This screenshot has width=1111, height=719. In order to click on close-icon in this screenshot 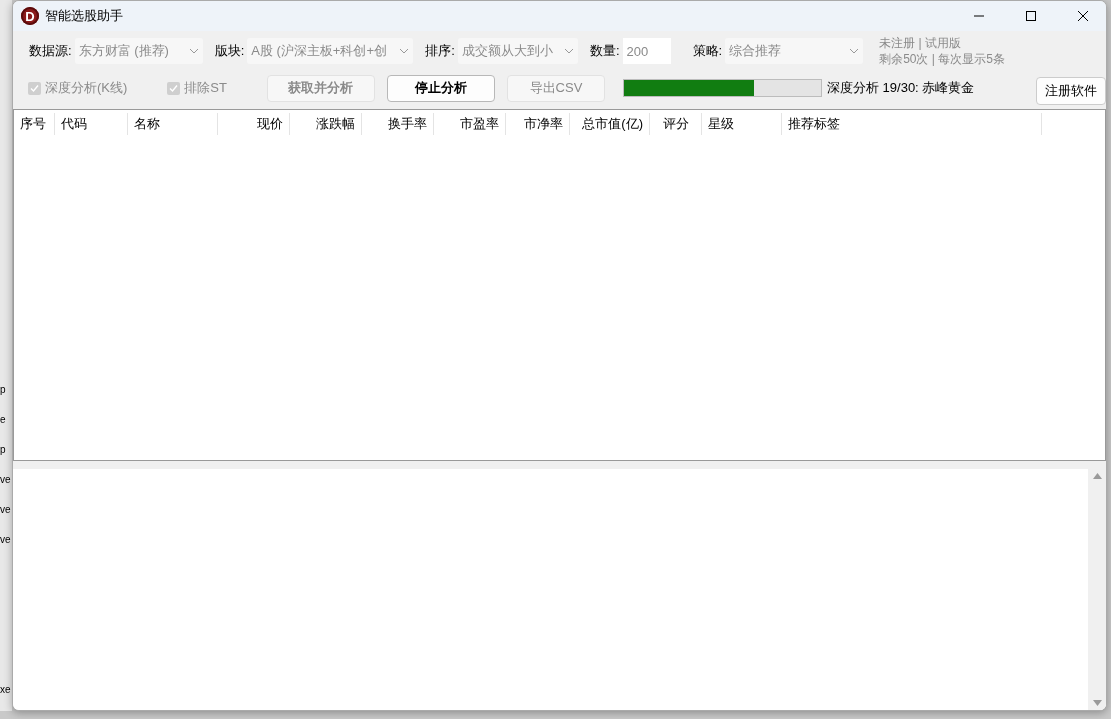, I will do `click(1083, 16)`.